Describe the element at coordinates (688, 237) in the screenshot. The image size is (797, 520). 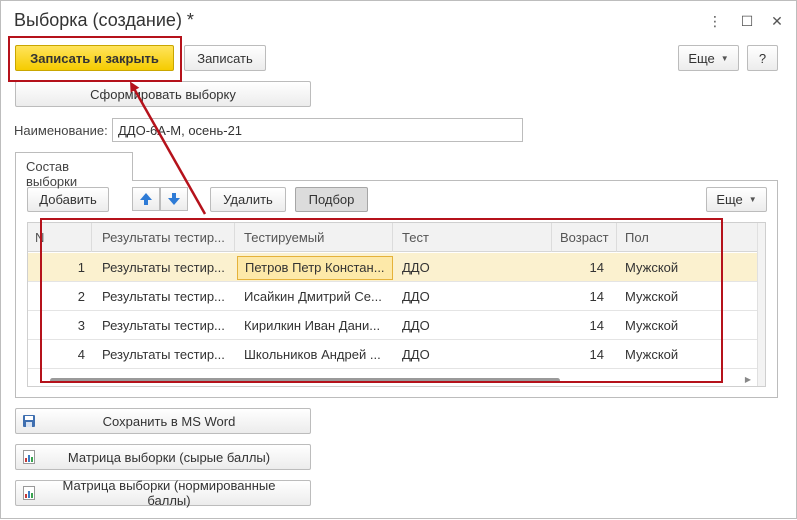
I see `column-header-gender: Пол` at that location.